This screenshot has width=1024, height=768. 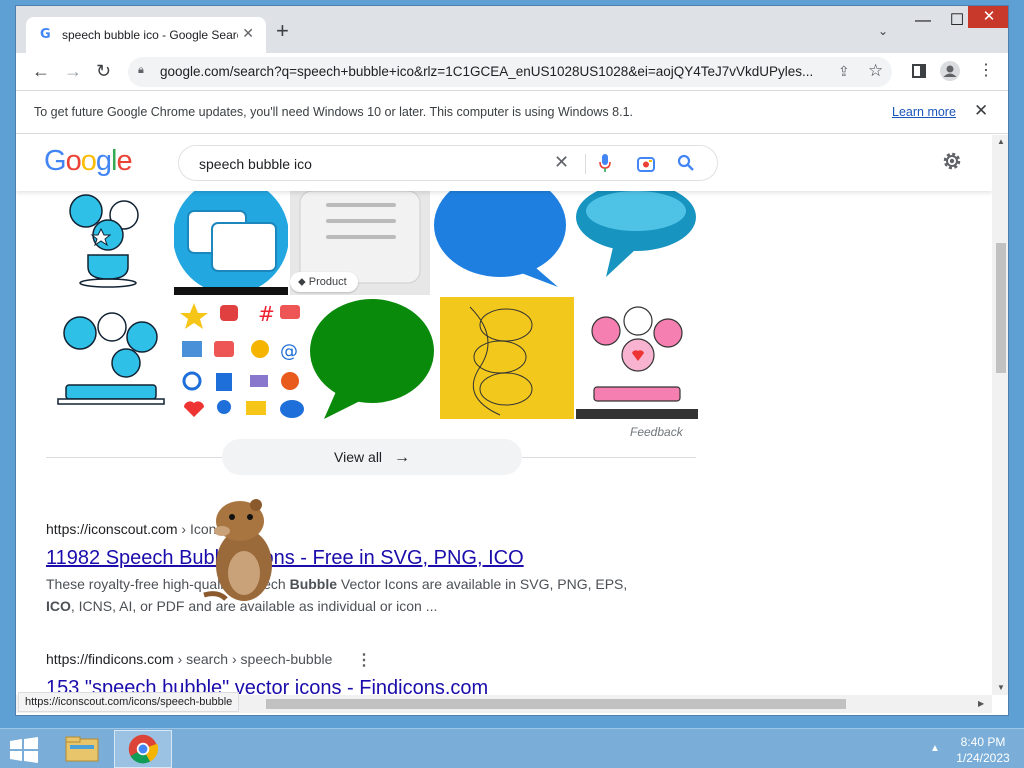 I want to click on tab-search-chevron-icon: ⌄, so click(x=883, y=31).